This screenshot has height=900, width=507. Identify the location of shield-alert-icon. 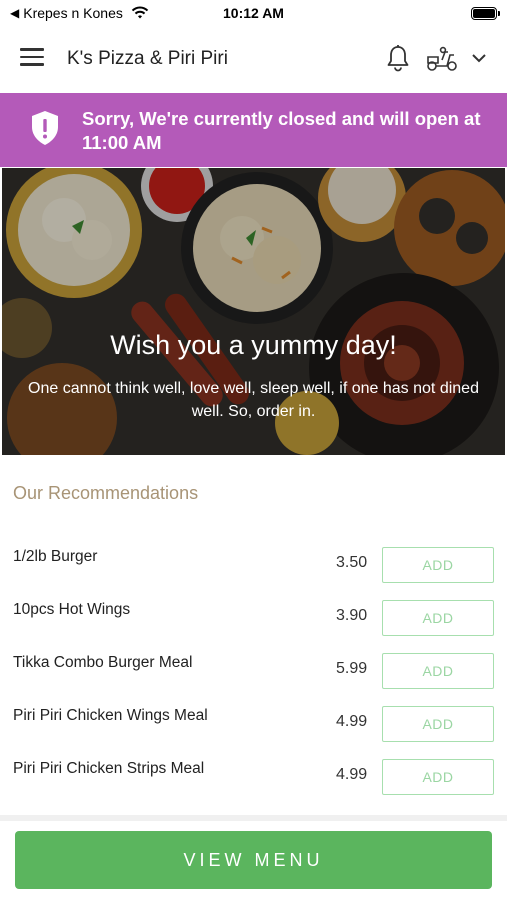
(45, 128).